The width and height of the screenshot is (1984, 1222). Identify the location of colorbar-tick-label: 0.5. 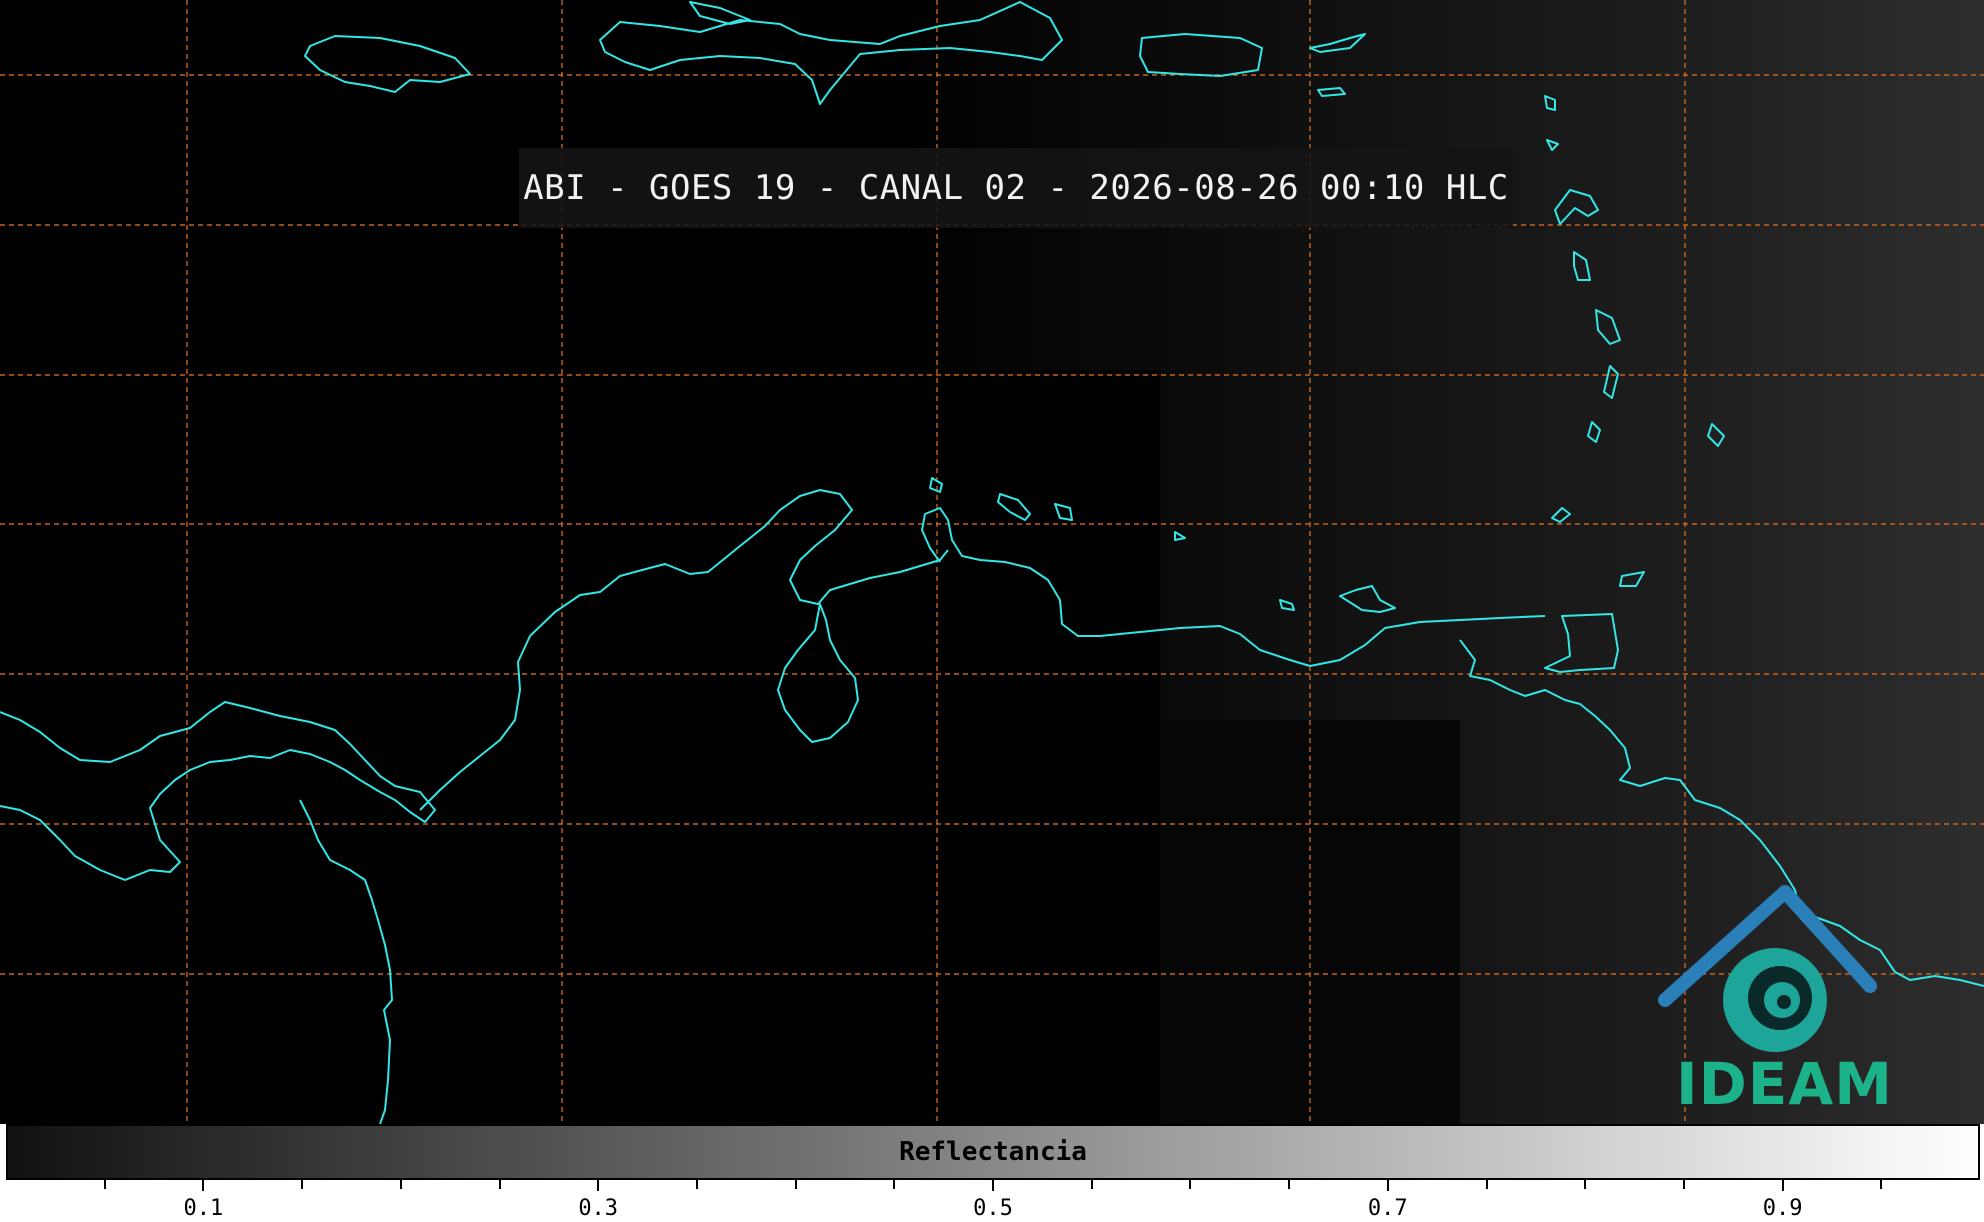
(993, 1208).